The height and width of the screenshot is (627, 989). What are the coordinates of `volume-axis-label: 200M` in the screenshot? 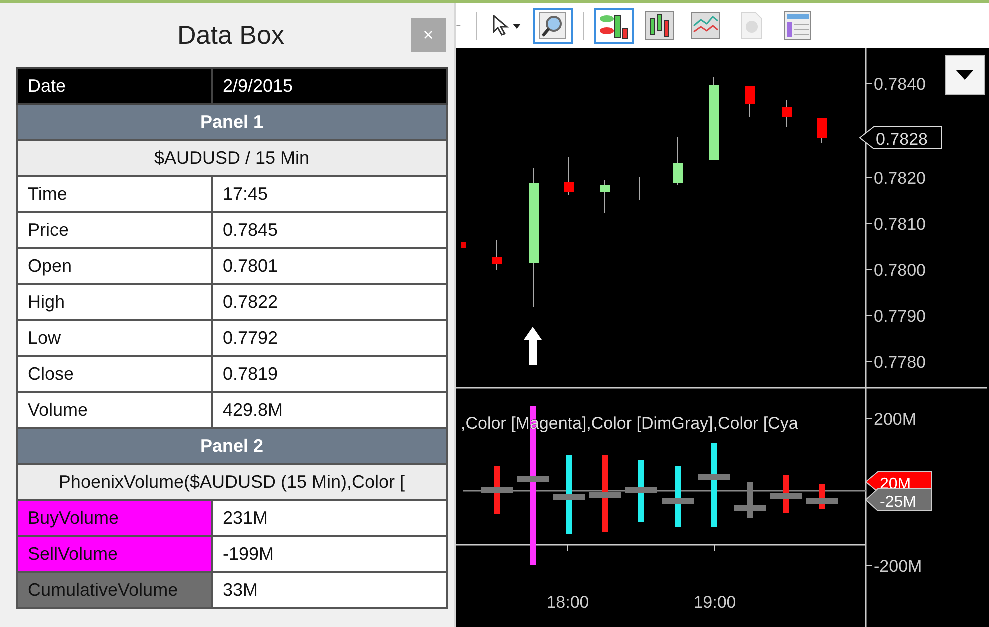 It's located at (891, 419).